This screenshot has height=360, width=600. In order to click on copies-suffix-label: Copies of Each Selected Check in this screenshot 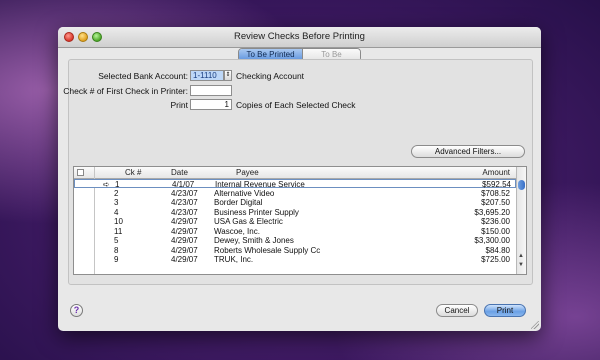, I will do `click(296, 105)`.